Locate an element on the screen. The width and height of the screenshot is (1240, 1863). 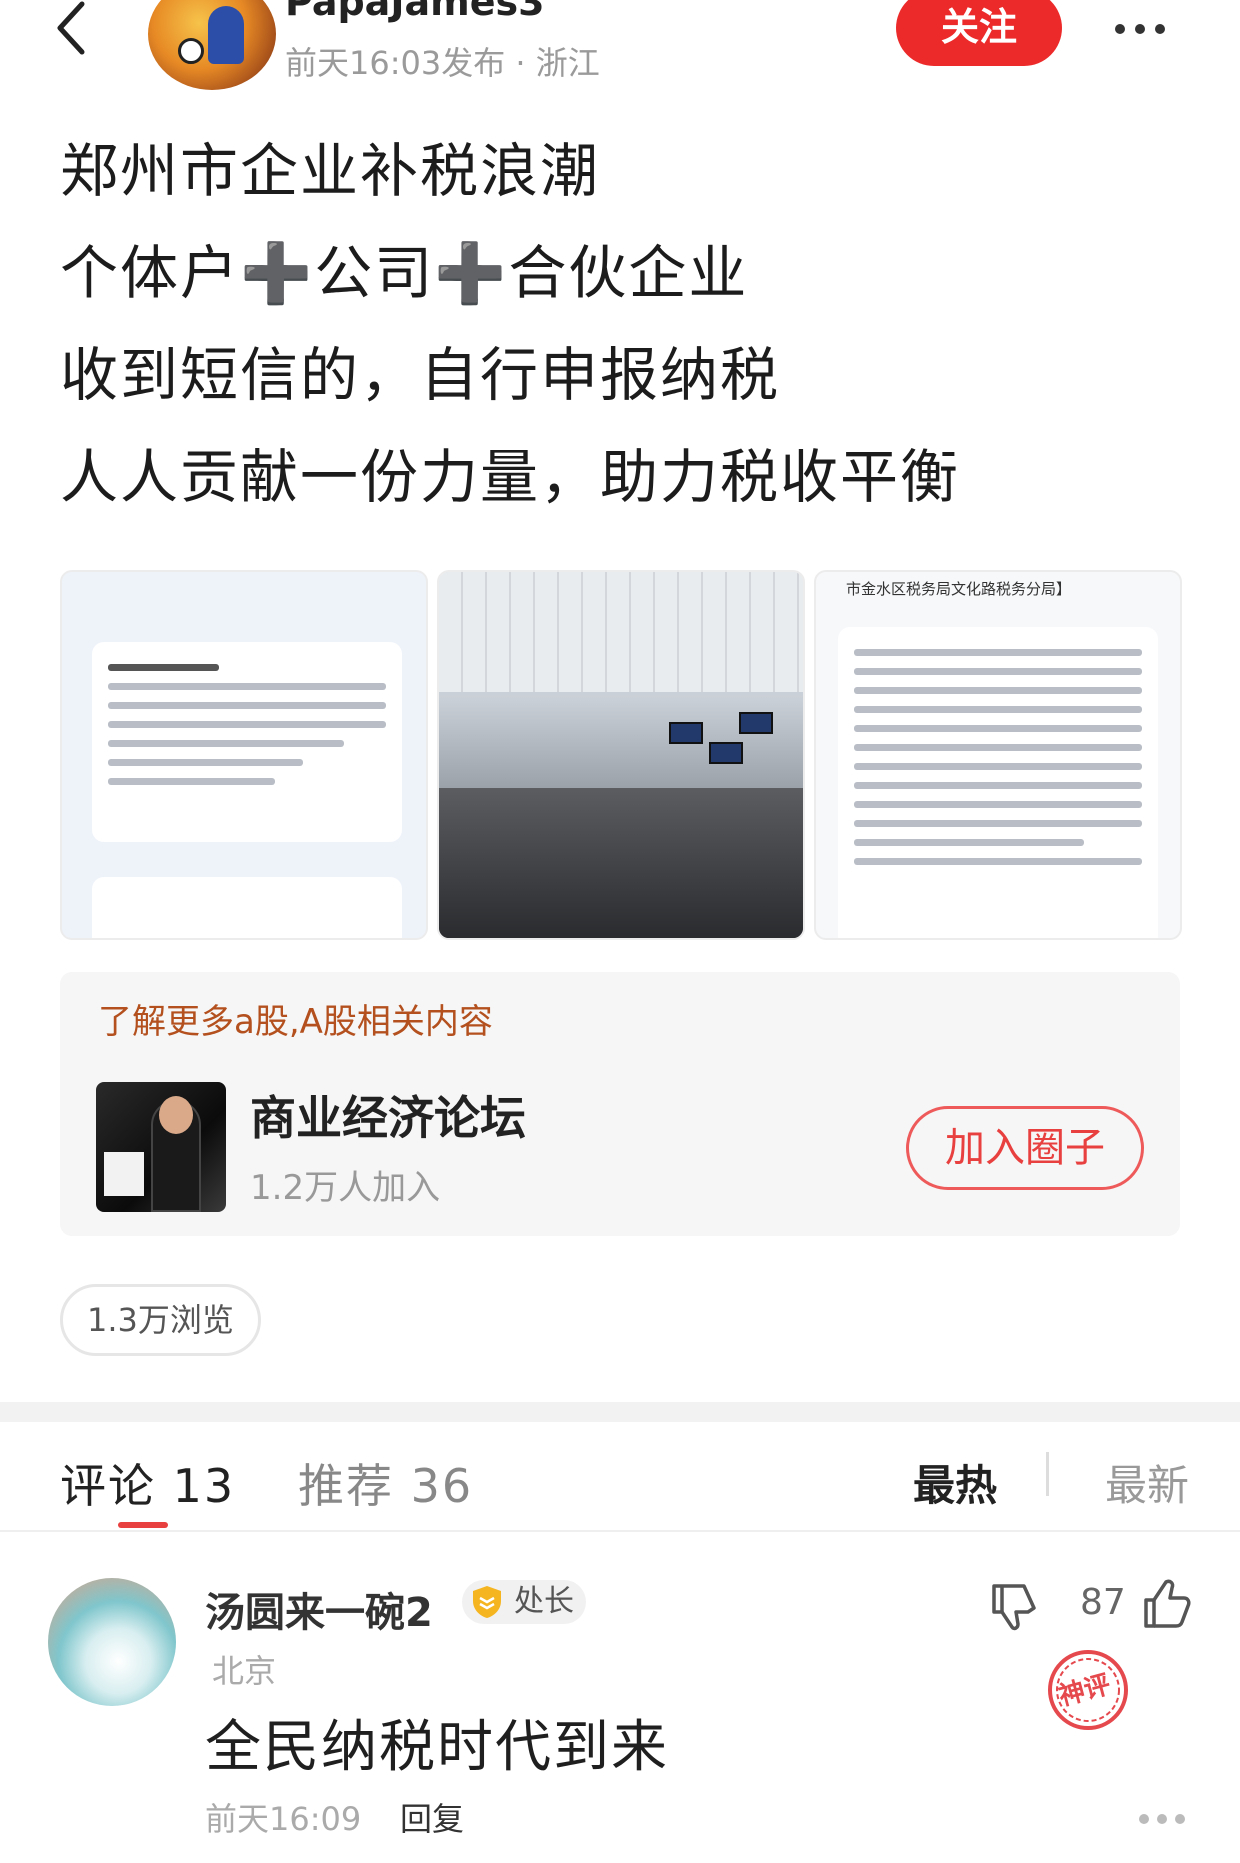
sort-new-option: 最新 is located at coordinates (1147, 1482).